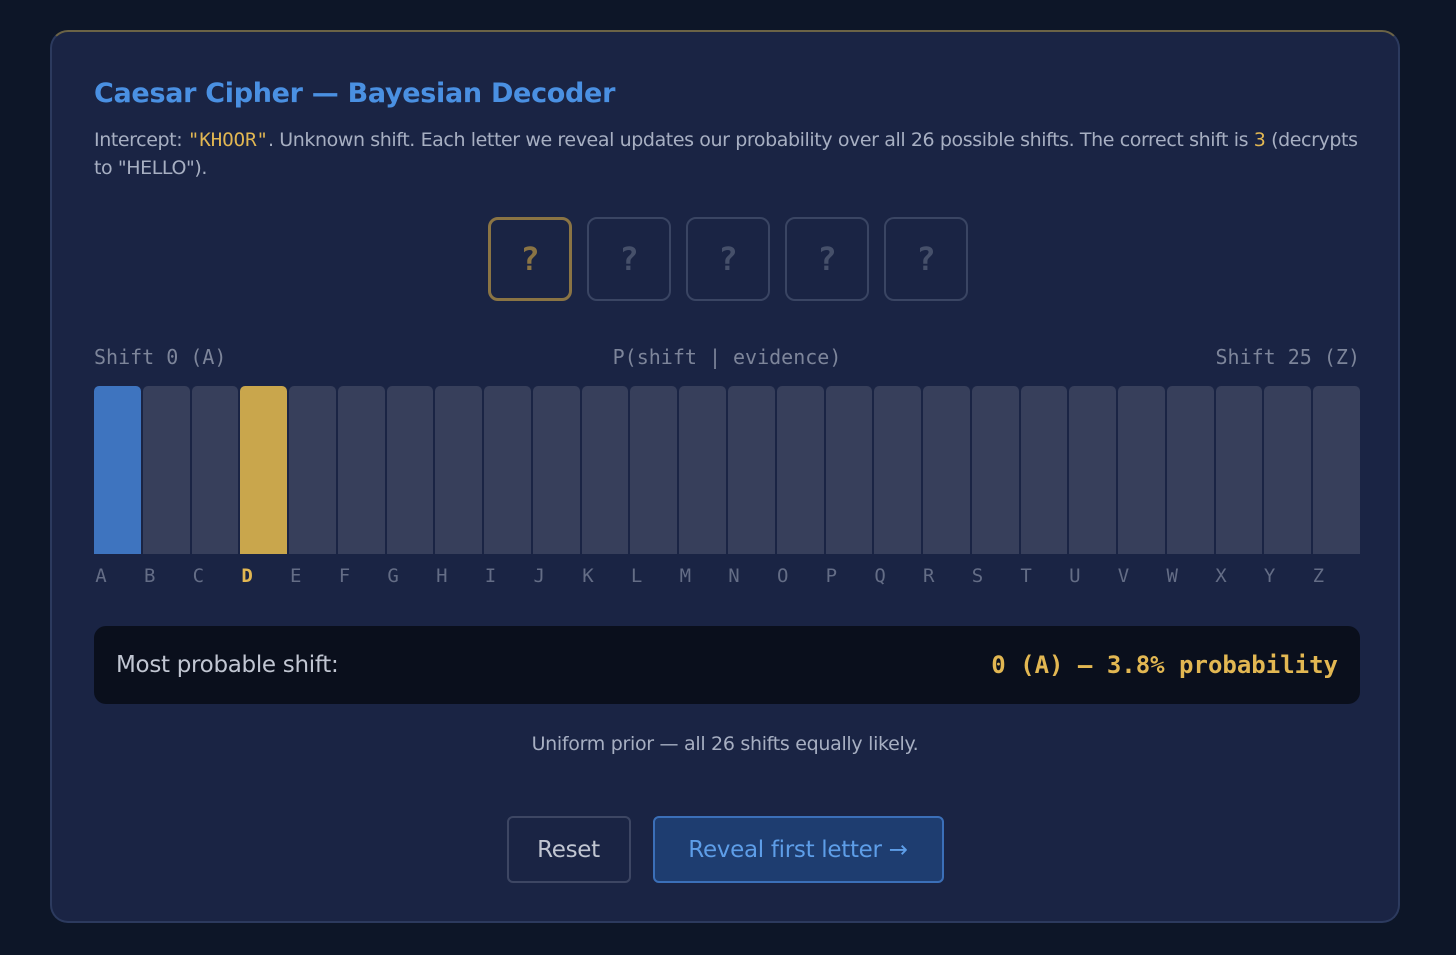 This screenshot has width=1456, height=955. I want to click on bar-e, so click(312, 470).